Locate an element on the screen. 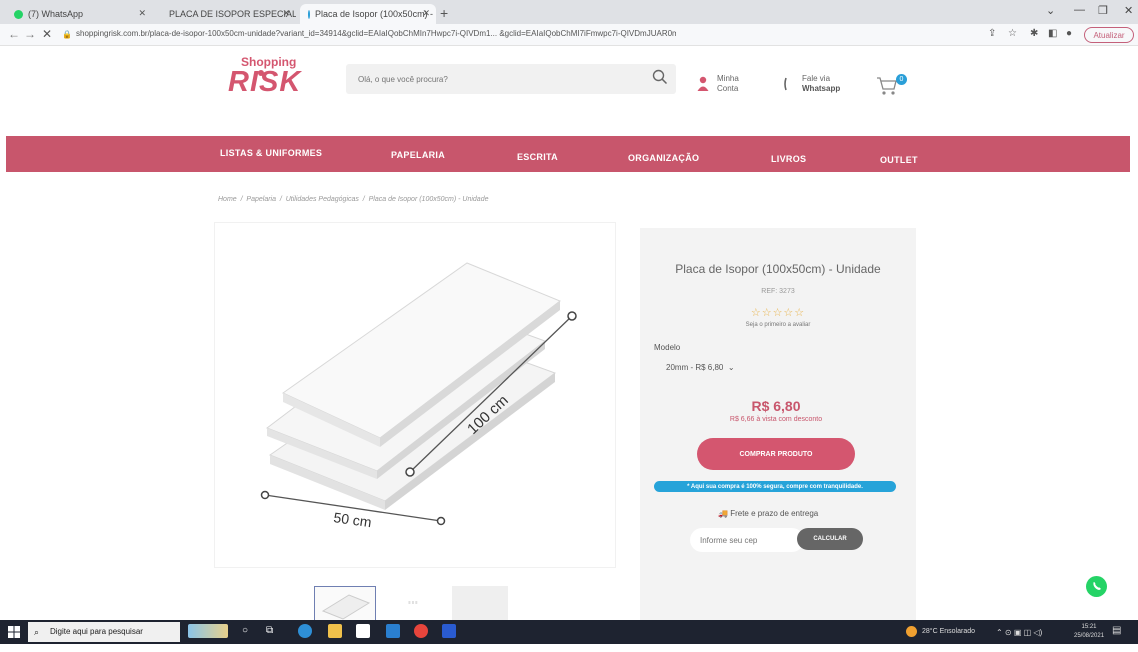 This screenshot has width=1138, height=652. shipping-label: 🚚 Frete e prazo de entrega is located at coordinates (768, 513).